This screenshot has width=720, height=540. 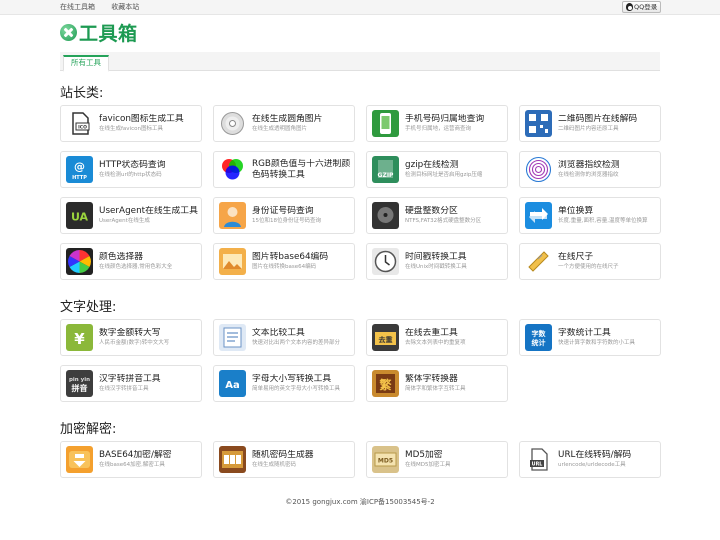 I want to click on tool-card: ¥ 数字金额转大写 人民币金额(数字)转中文大写, so click(x=131, y=337).